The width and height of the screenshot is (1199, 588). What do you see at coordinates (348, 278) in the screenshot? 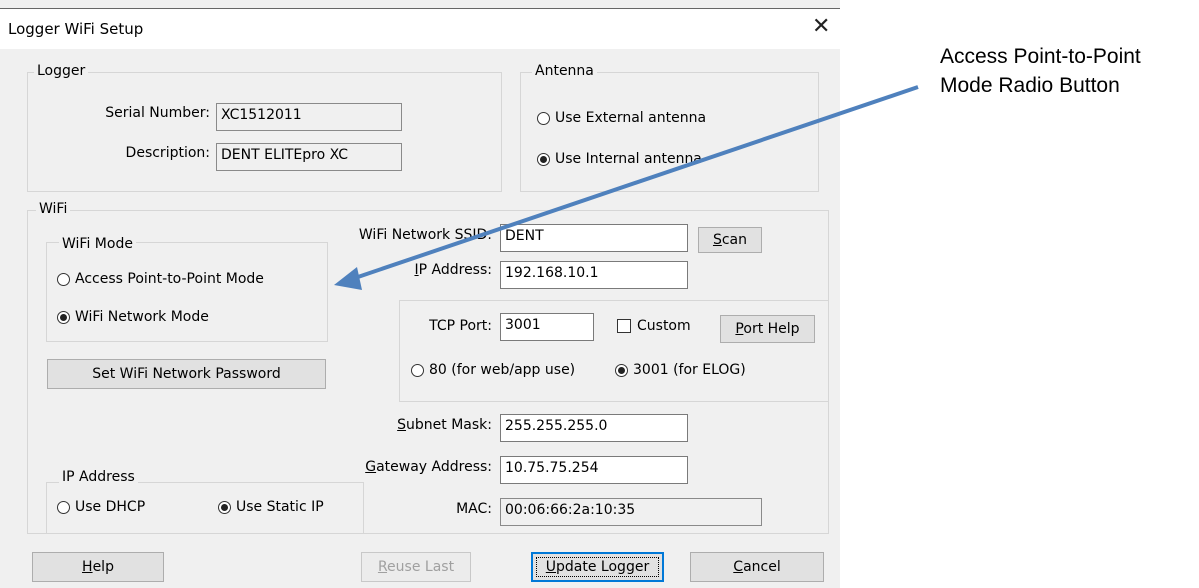
I see `arrow-head` at bounding box center [348, 278].